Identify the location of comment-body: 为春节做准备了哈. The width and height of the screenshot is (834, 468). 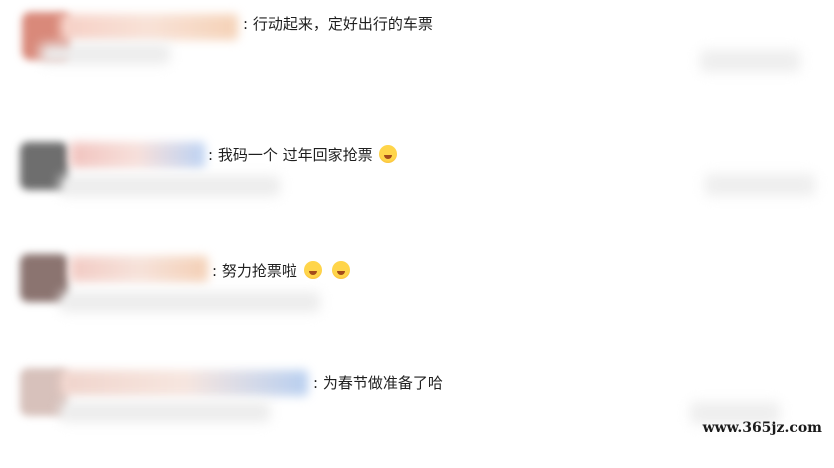
(382, 383).